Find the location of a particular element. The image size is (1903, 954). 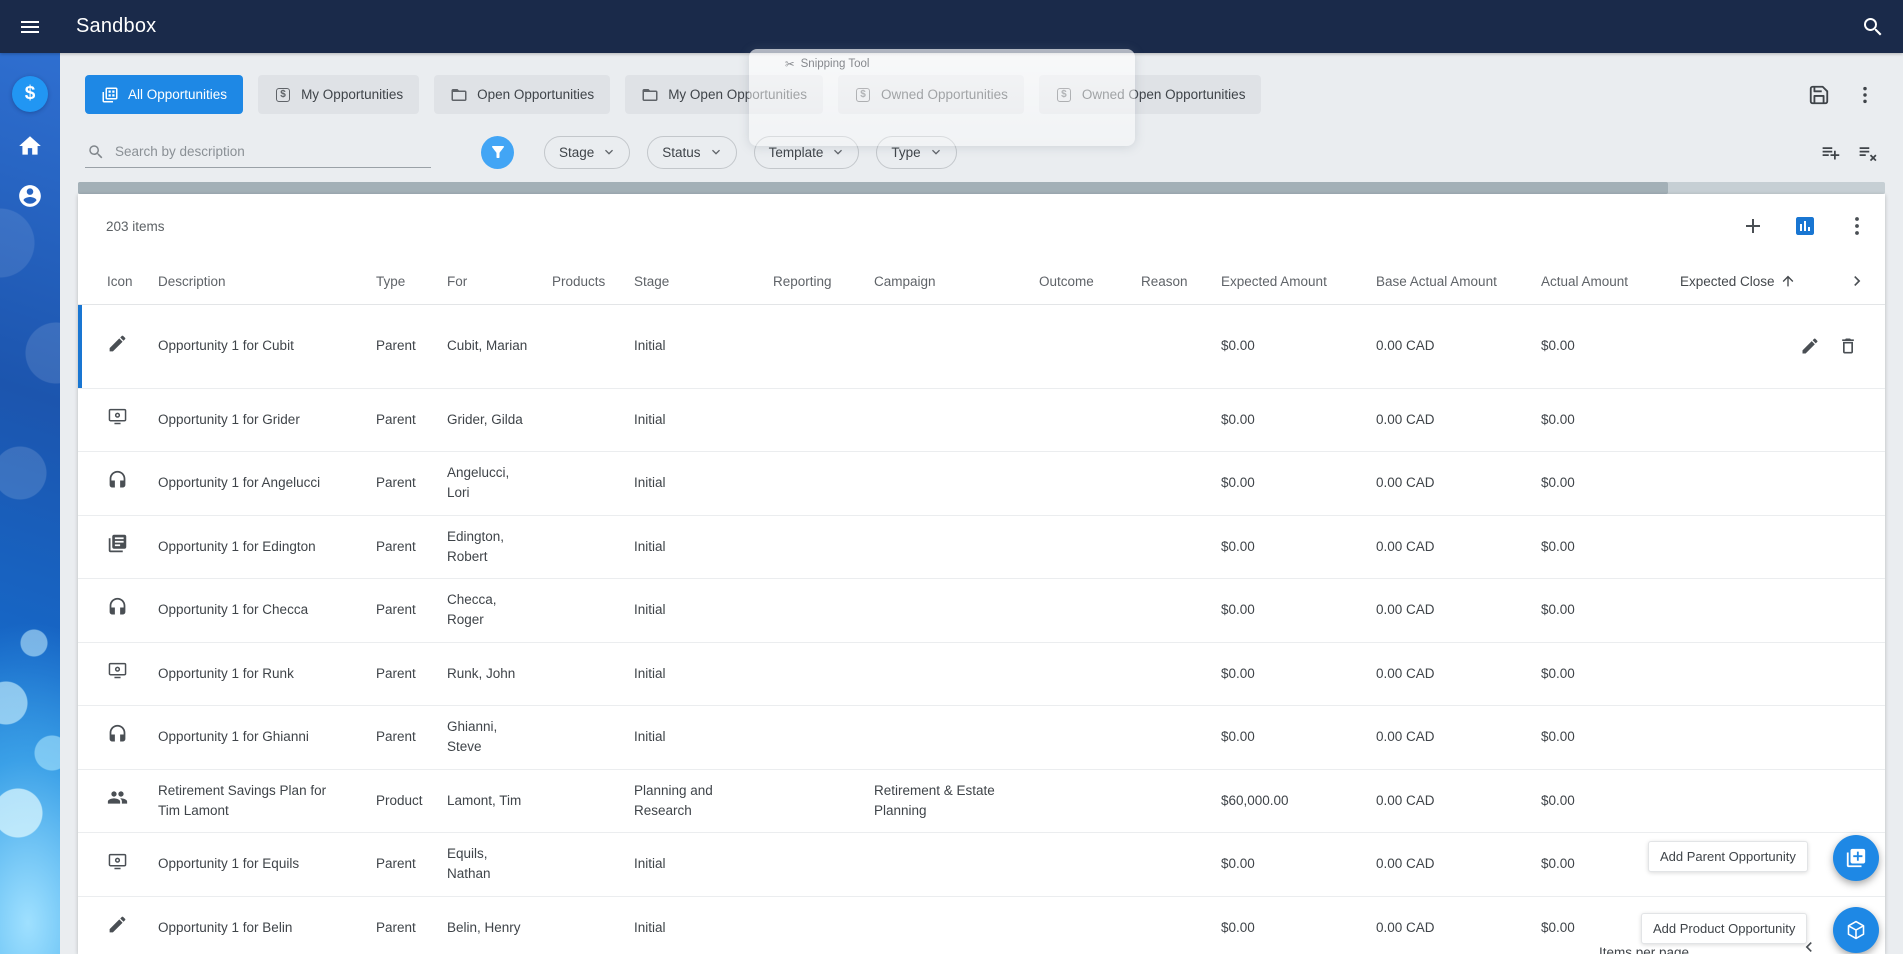

playlist-remove-button is located at coordinates (1867, 152).